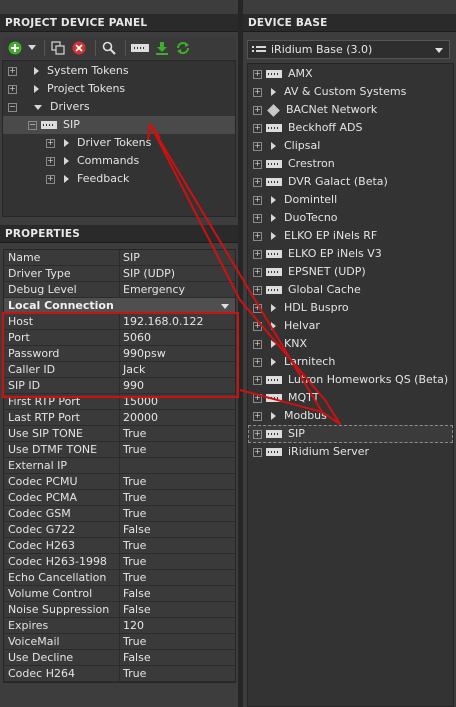 The height and width of the screenshot is (707, 456). I want to click on tree-item-sip: − SIP, so click(119, 125).